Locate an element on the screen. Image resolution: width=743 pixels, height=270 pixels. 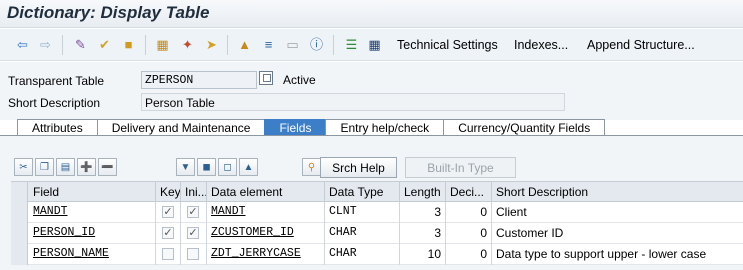
grid-icon: ▦ is located at coordinates (374, 44).